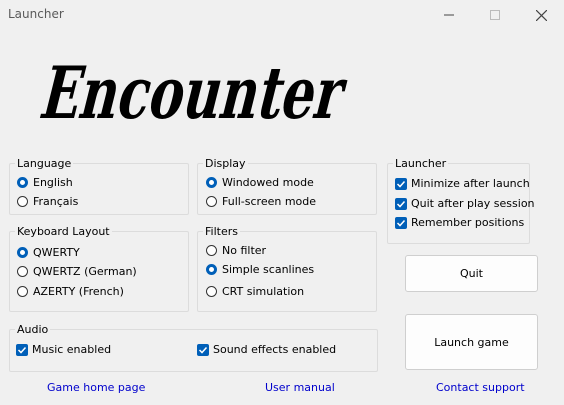 The width and height of the screenshot is (564, 405). I want to click on option-label: CRT simulation, so click(263, 291).